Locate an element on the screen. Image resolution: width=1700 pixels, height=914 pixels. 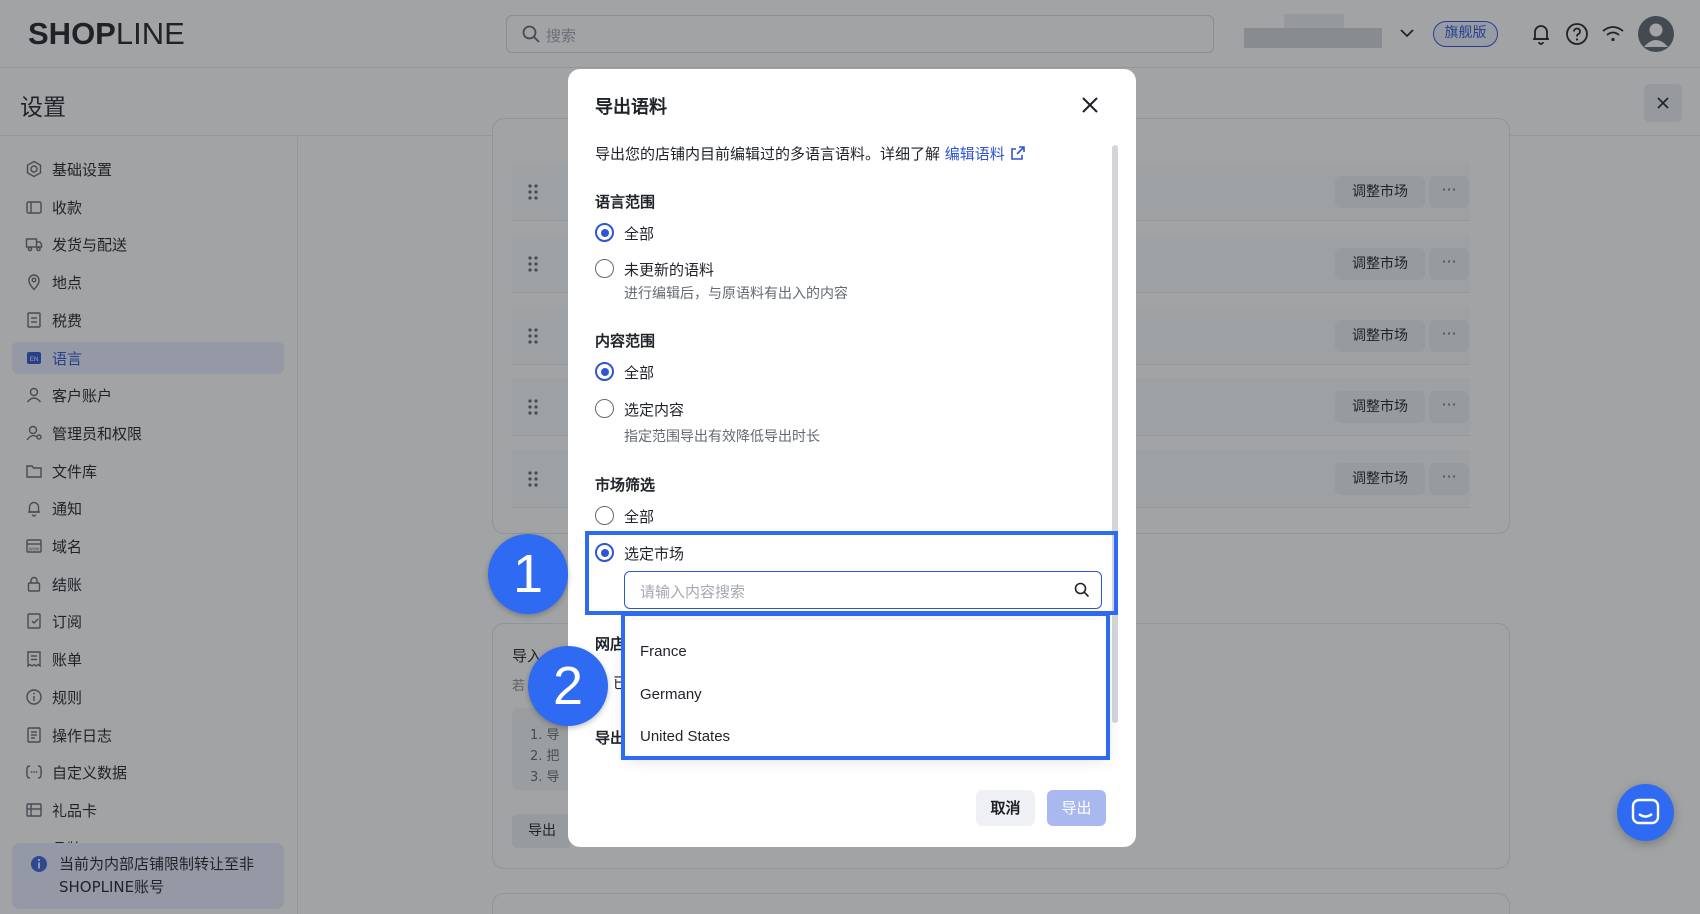
content-scope-title: 内容范围 is located at coordinates (625, 341).